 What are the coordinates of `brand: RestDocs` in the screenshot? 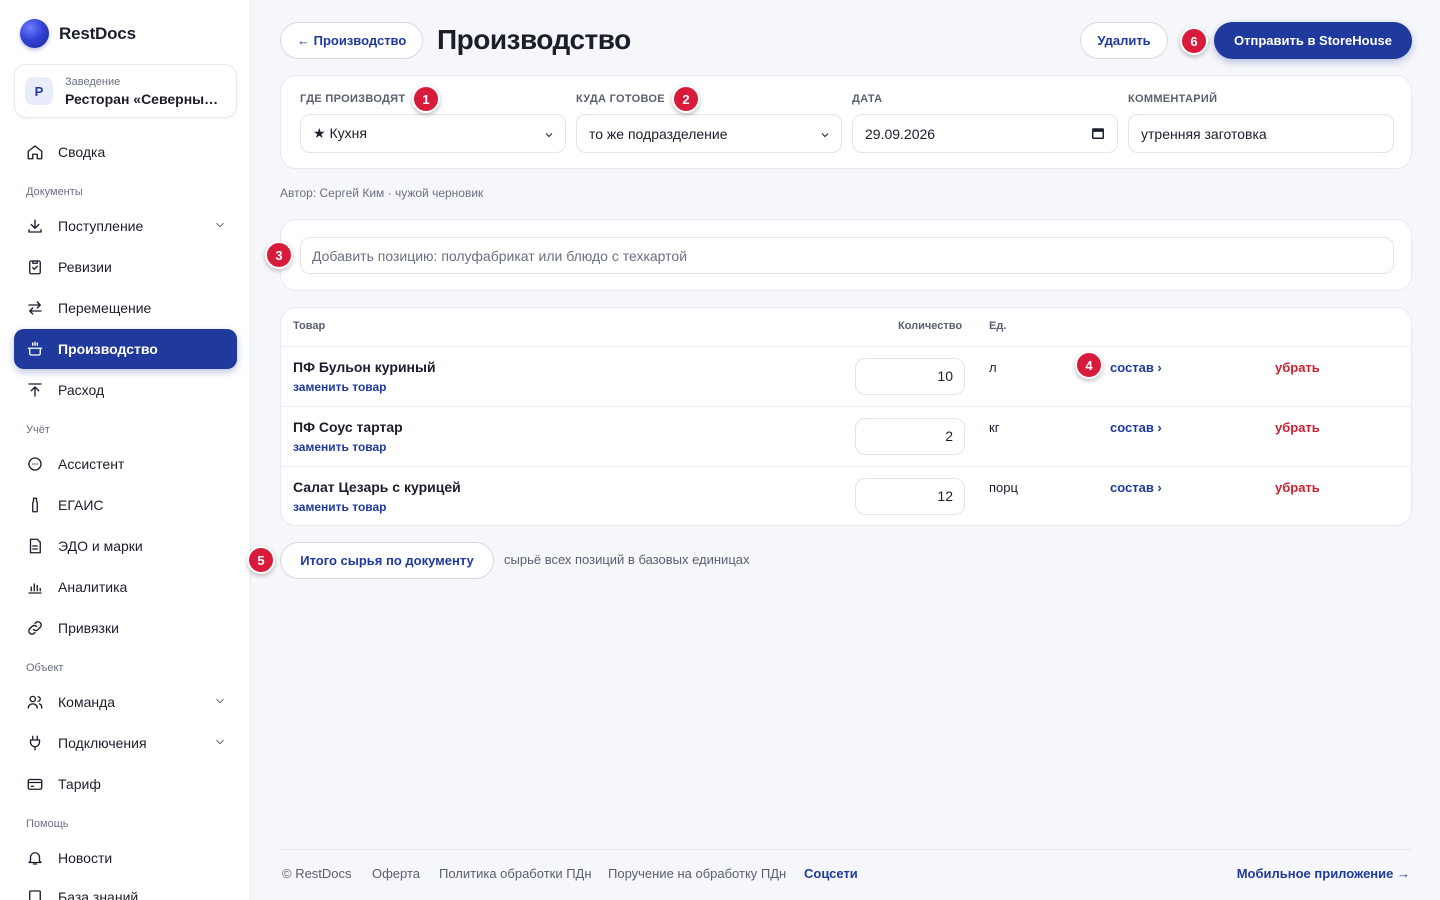 It's located at (78, 33).